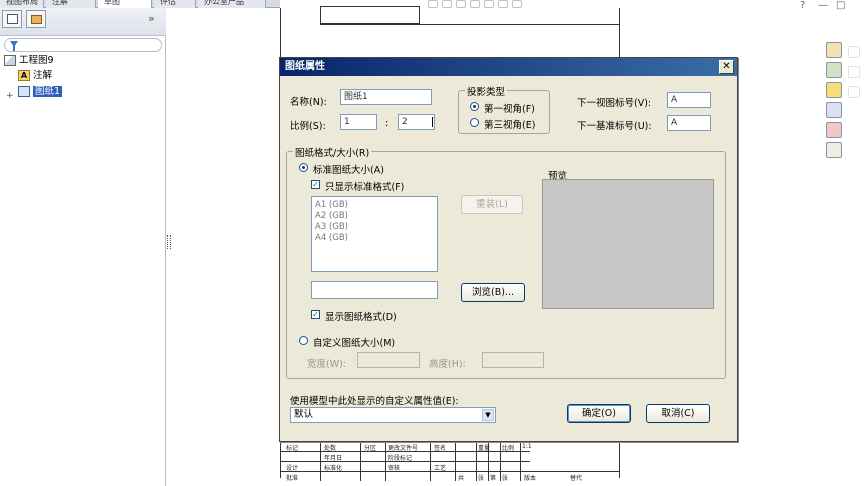  Describe the element at coordinates (151, 18) in the screenshot. I see `panel-expand-chevron: »` at that location.